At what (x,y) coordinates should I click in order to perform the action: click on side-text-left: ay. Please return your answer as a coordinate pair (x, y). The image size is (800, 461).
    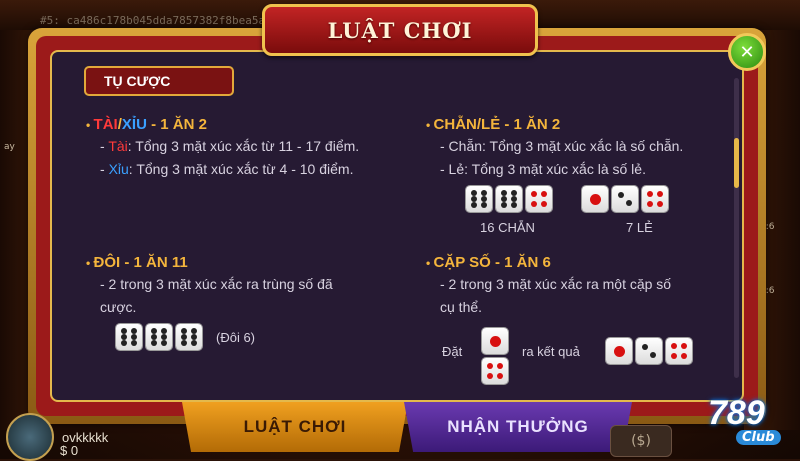
    Looking at the image, I should click on (9, 147).